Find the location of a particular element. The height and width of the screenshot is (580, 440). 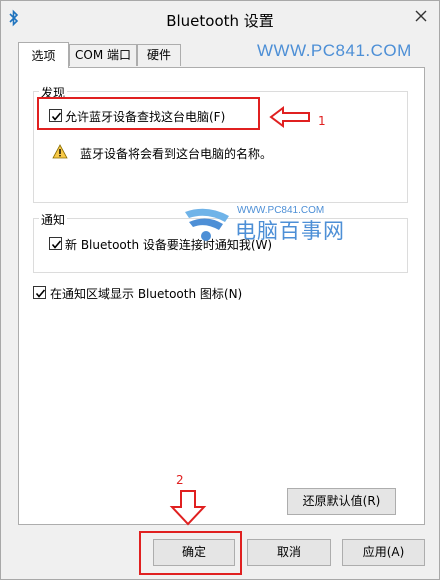

cancel-button: 取消 is located at coordinates (289, 552).